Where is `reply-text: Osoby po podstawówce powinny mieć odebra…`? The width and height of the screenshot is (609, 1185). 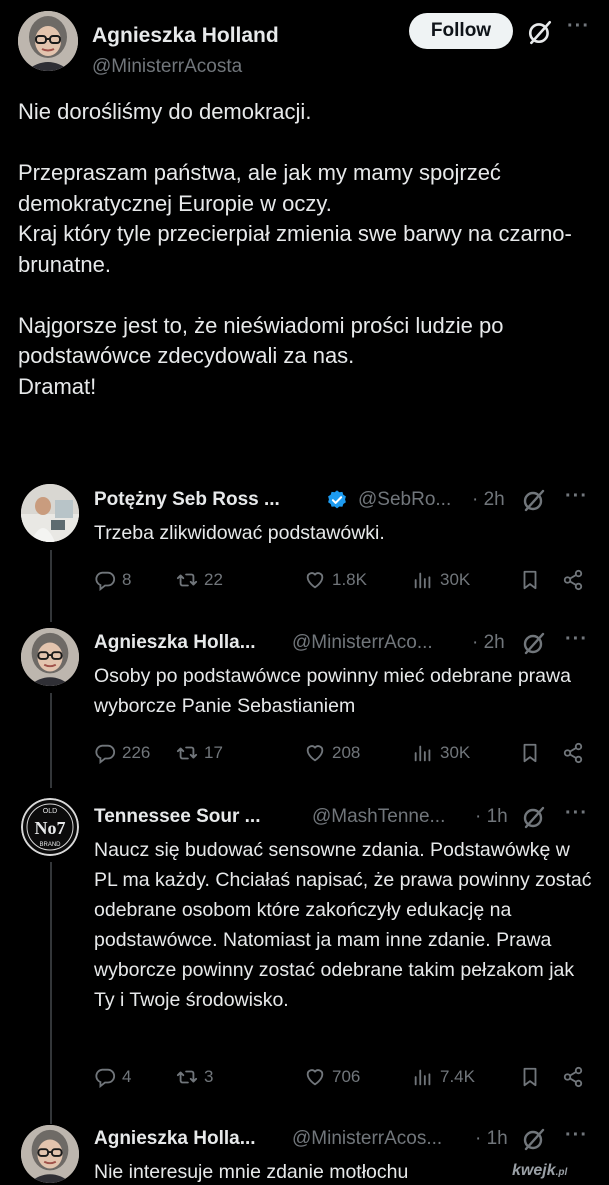
reply-text: Osoby po podstawówce powinny mieć odebra… is located at coordinates (332, 691).